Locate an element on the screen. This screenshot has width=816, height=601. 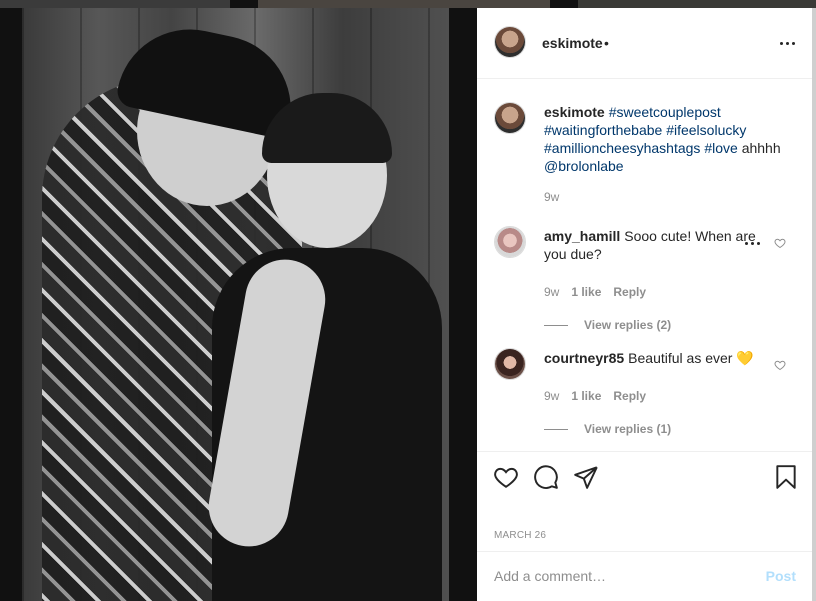
hashtag-link: #waitingforthebabe is located at coordinates (603, 130).